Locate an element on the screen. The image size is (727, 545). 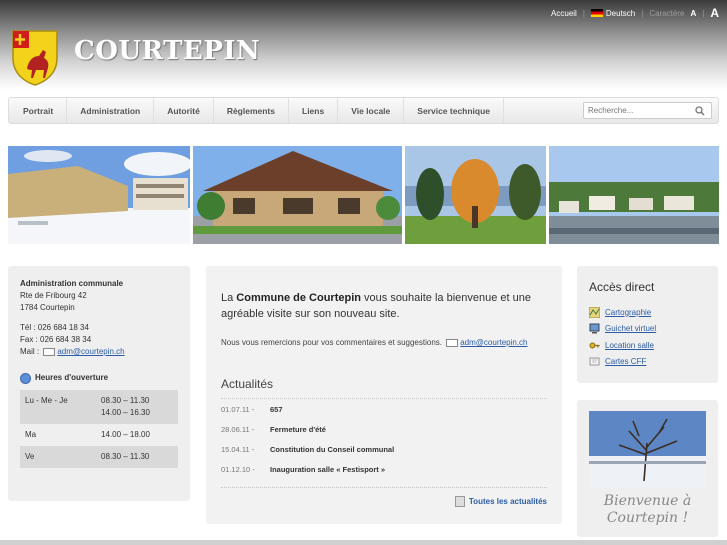
hours-day: Ma is located at coordinates (31, 434).